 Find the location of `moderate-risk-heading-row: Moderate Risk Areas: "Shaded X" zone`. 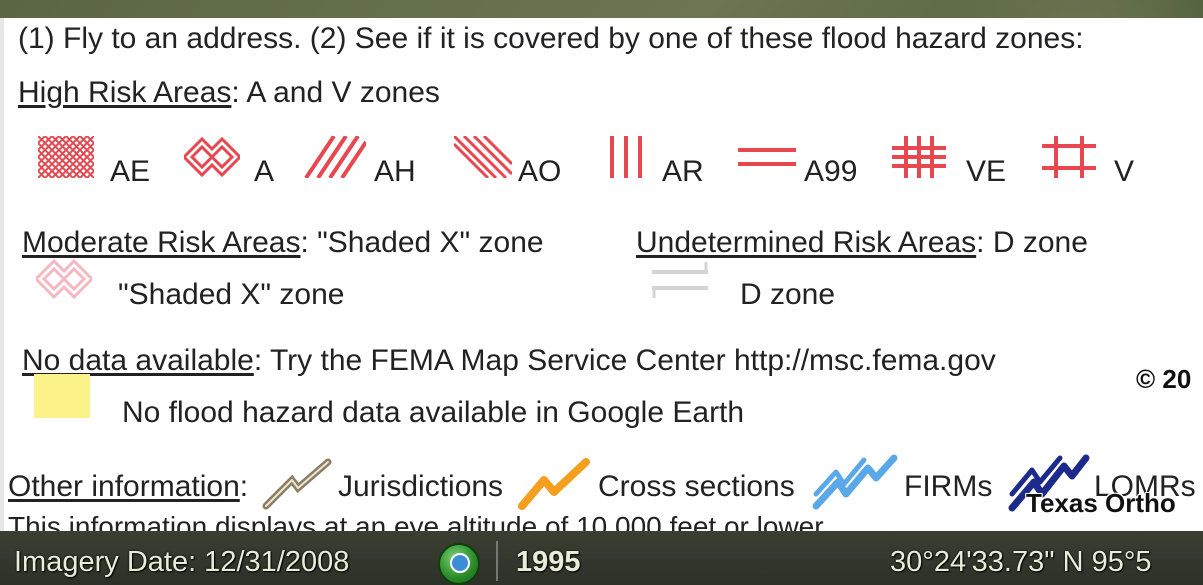

moderate-risk-heading-row: Moderate Risk Areas: "Shaded X" zone is located at coordinates (283, 243).